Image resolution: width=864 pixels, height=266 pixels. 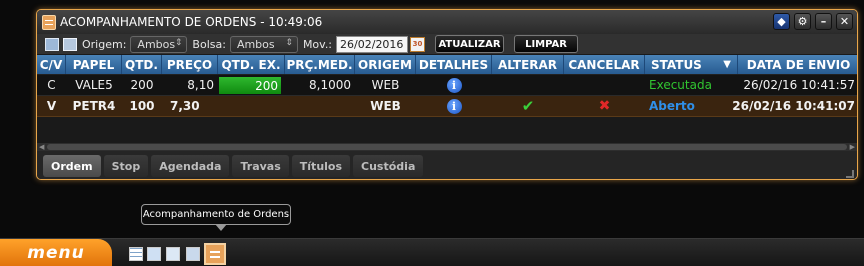 What do you see at coordinates (156, 44) in the screenshot?
I see `origem-select-value: Ambos` at bounding box center [156, 44].